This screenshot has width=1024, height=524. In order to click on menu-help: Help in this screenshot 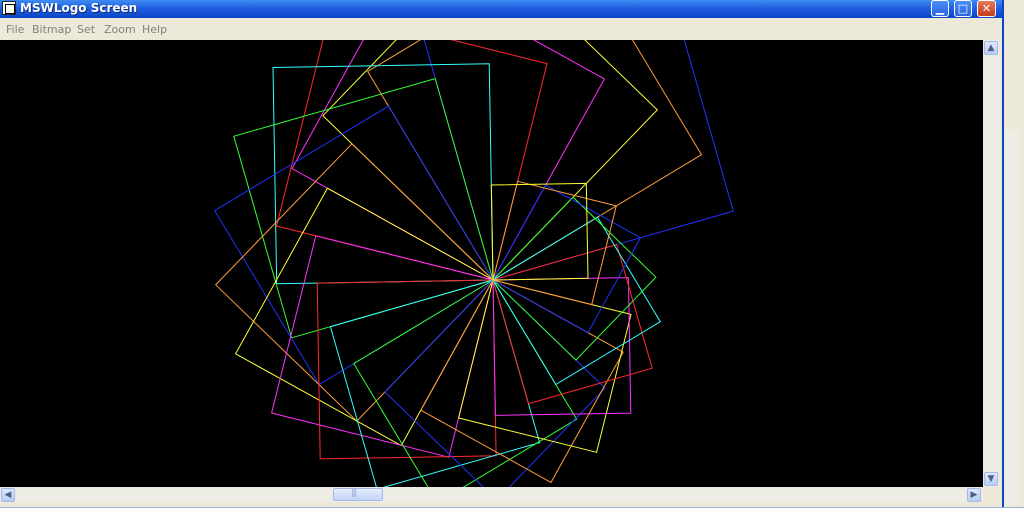, I will do `click(154, 29)`.